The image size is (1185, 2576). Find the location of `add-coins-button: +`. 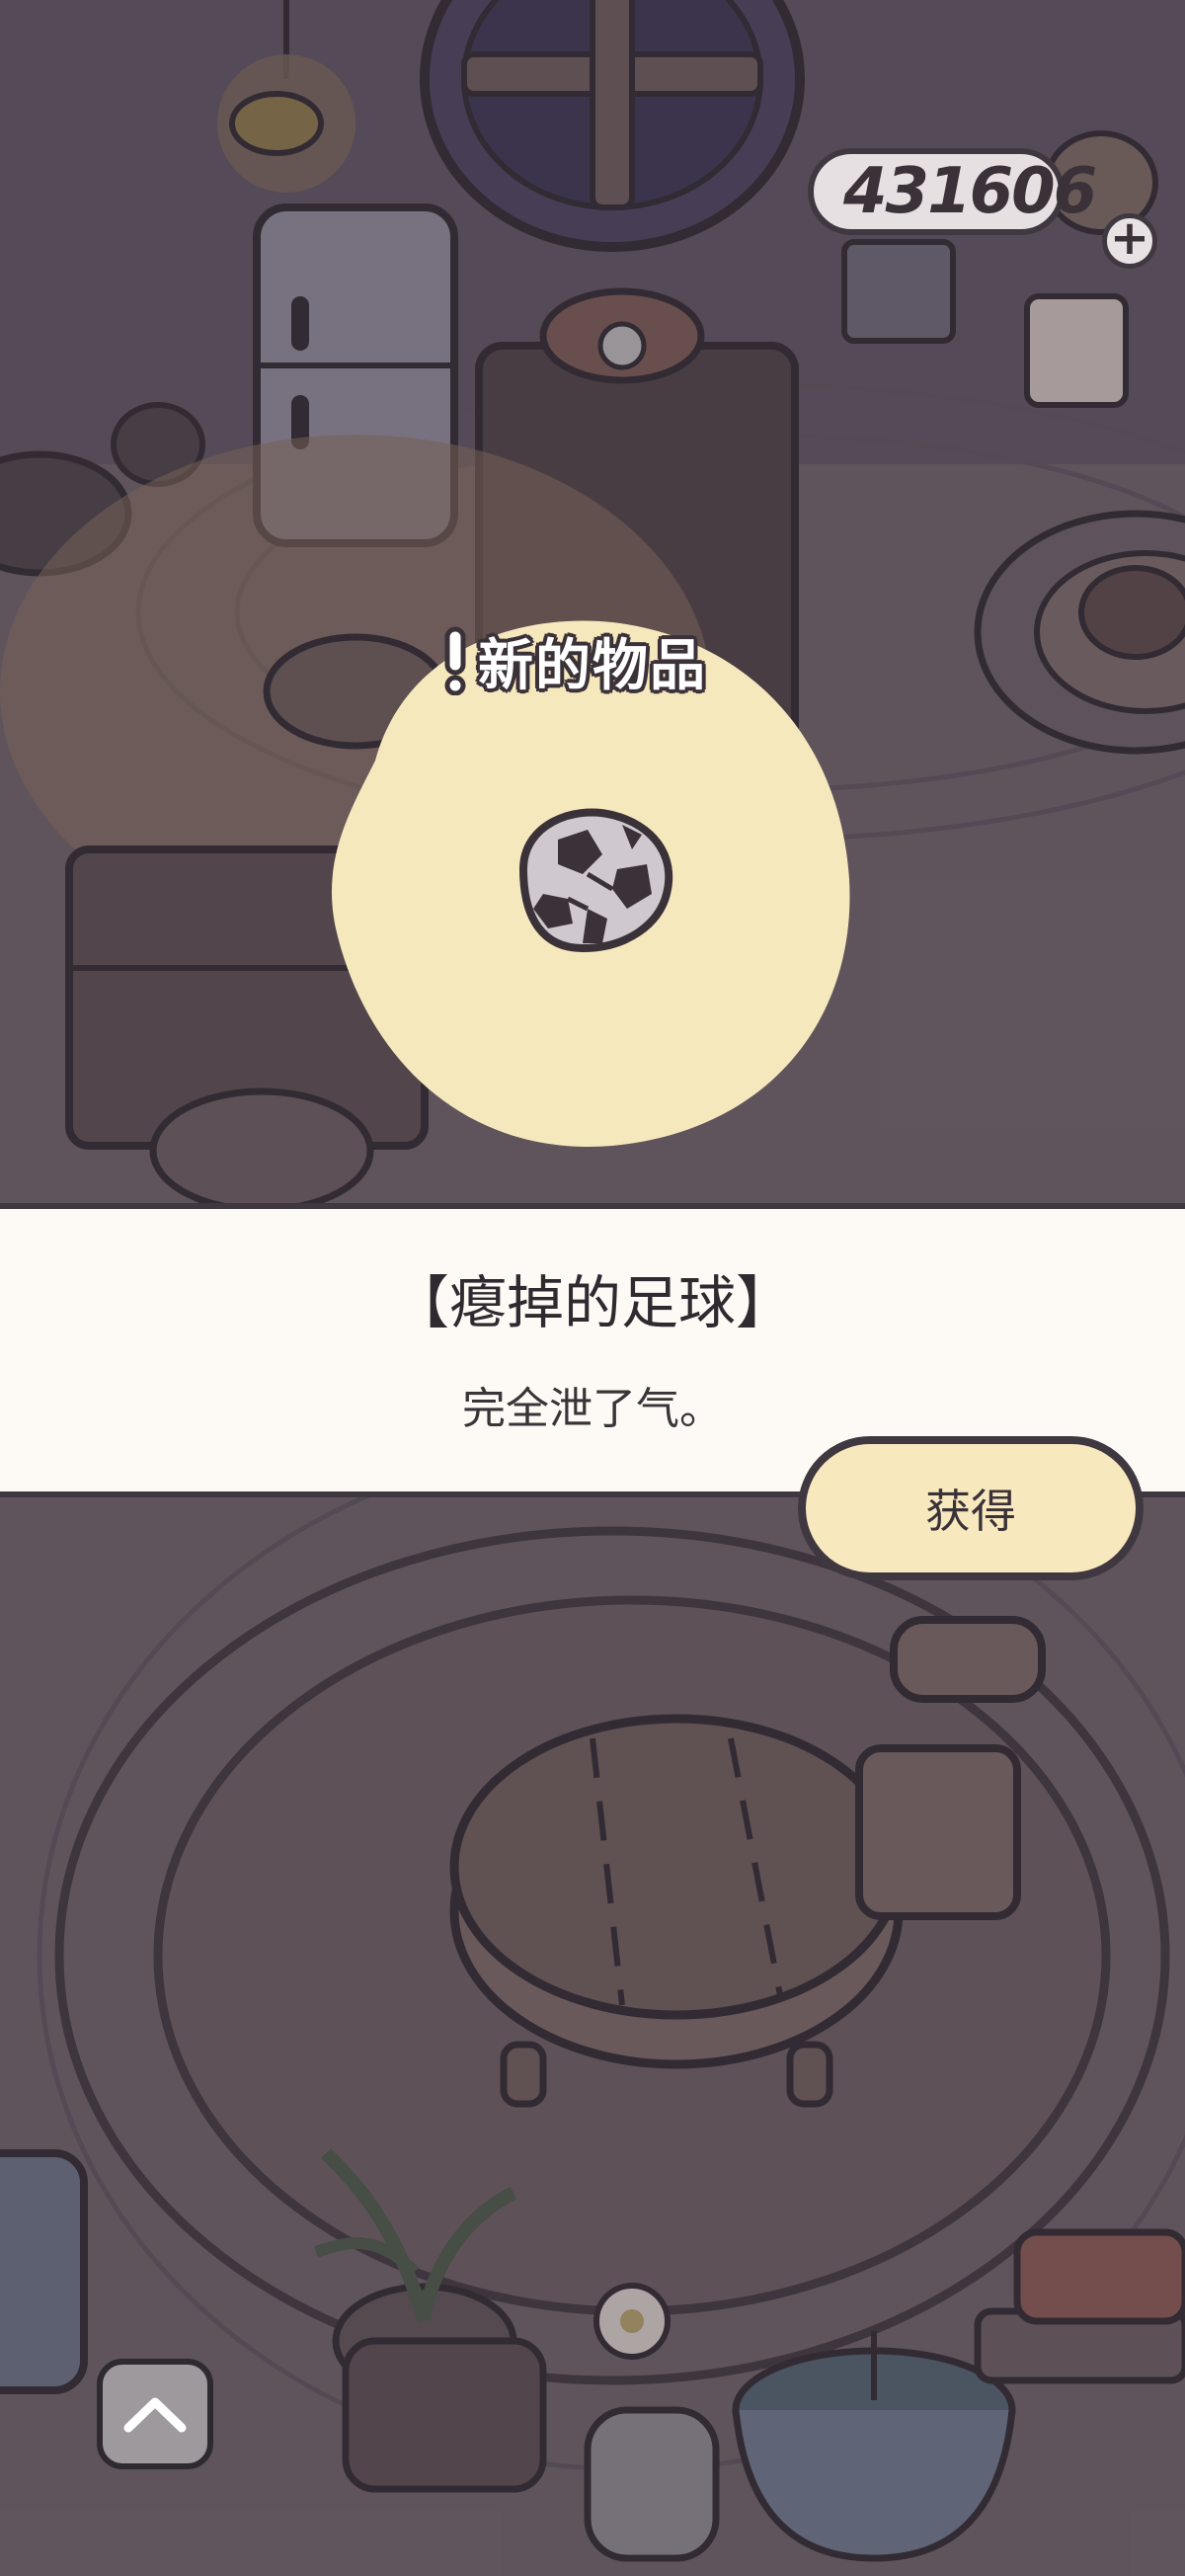

add-coins-button: + is located at coordinates (1130, 241).